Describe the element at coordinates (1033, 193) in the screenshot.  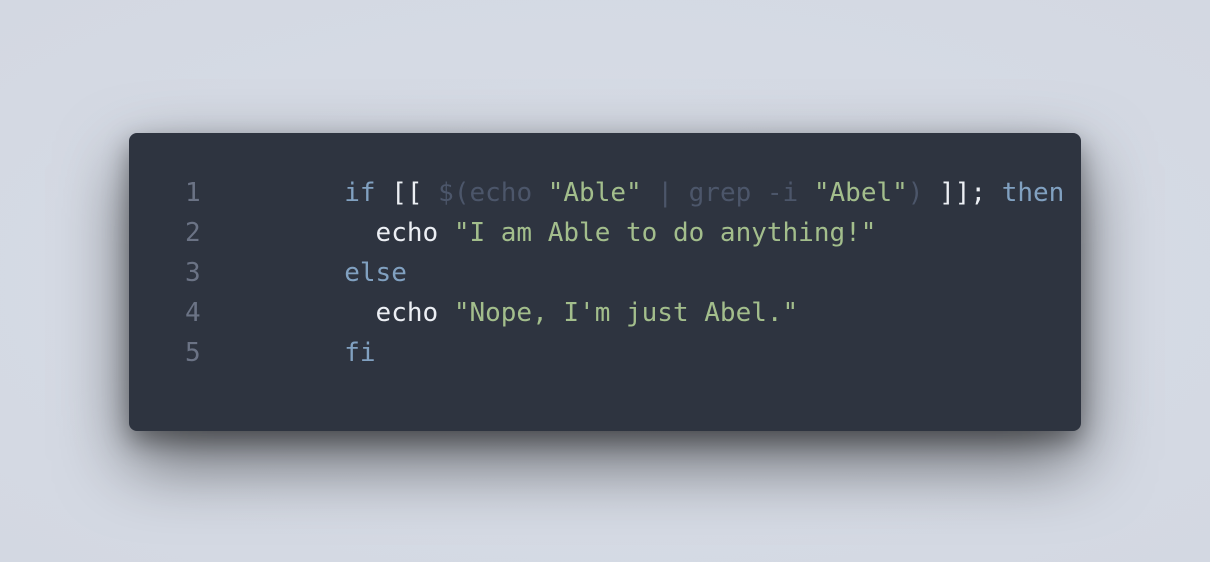
I see `keyword-token: then` at that location.